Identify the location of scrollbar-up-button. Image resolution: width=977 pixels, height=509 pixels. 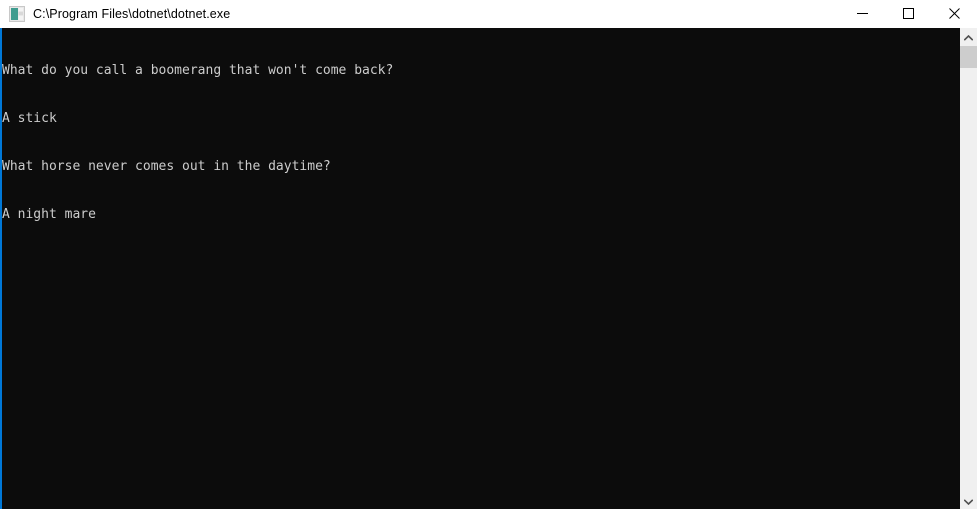
(968, 36).